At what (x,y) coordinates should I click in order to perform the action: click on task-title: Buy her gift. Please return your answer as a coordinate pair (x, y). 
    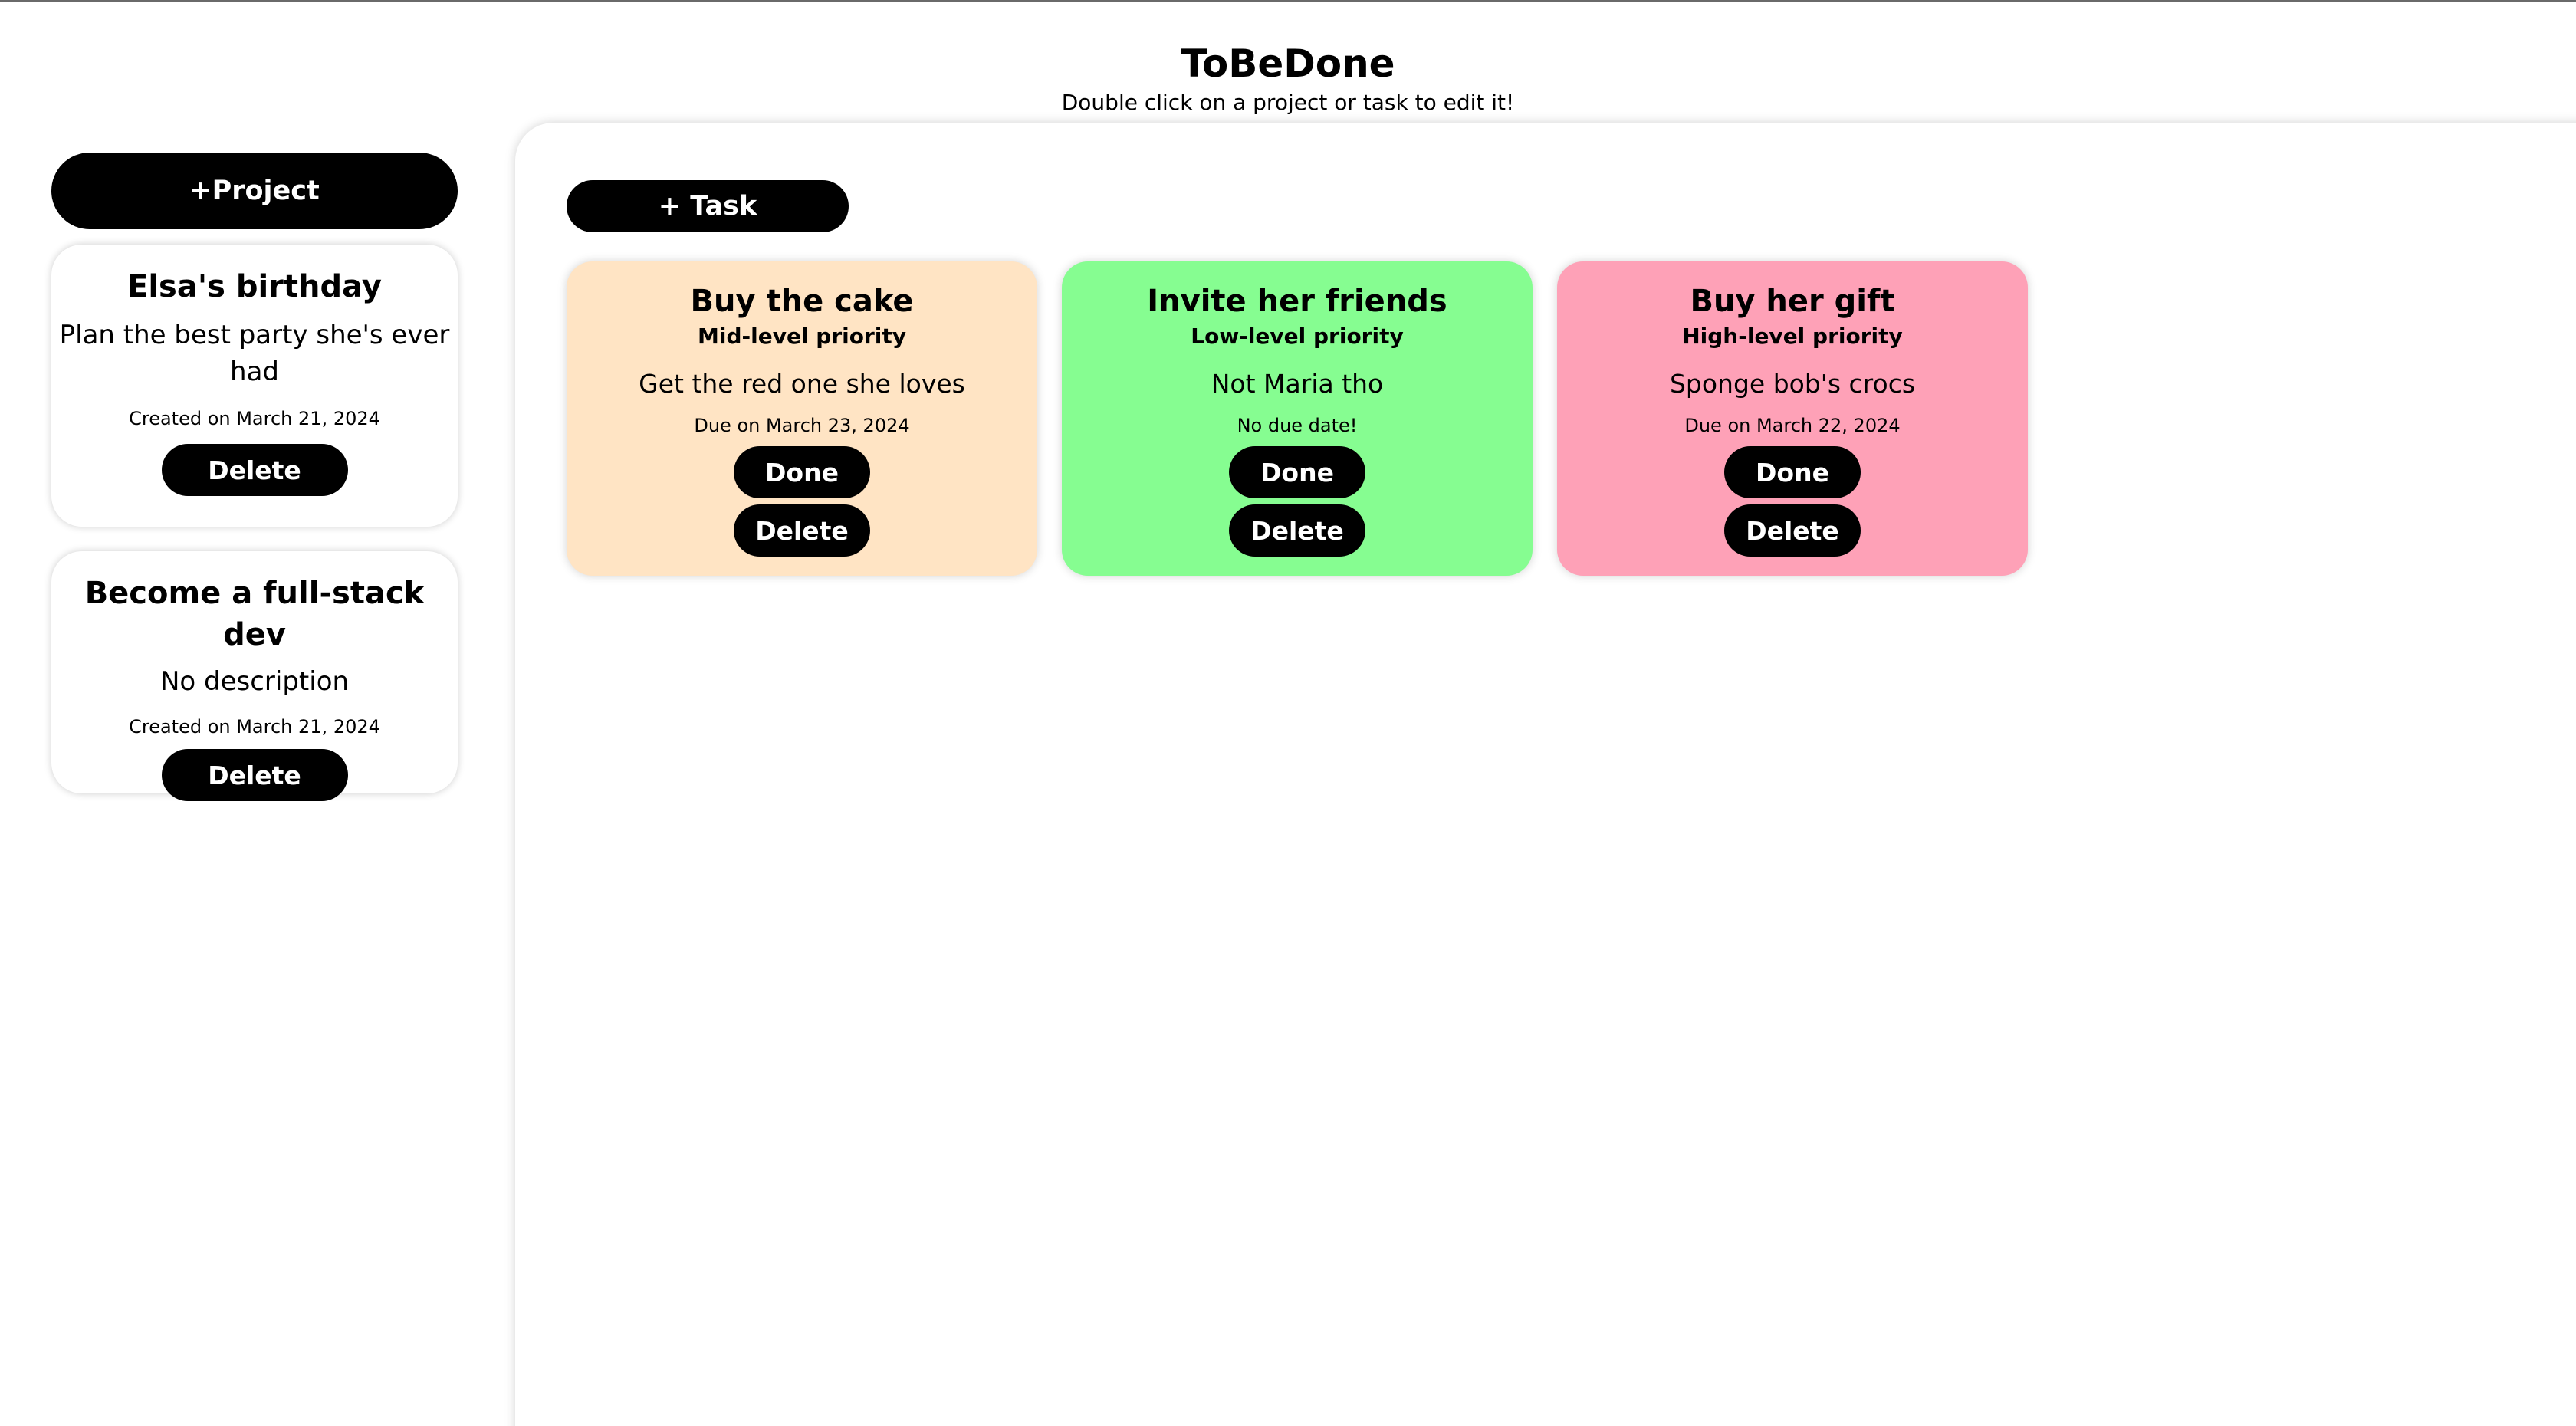
    Looking at the image, I should click on (1792, 301).